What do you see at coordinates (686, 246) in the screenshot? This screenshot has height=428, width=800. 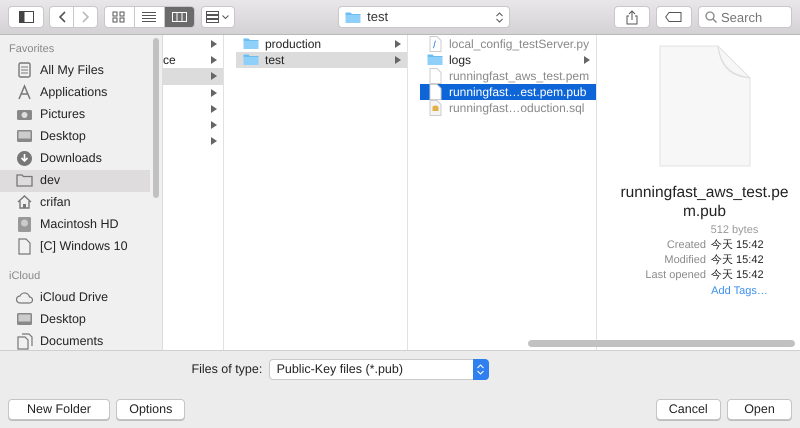 I see `detail-label: Created` at bounding box center [686, 246].